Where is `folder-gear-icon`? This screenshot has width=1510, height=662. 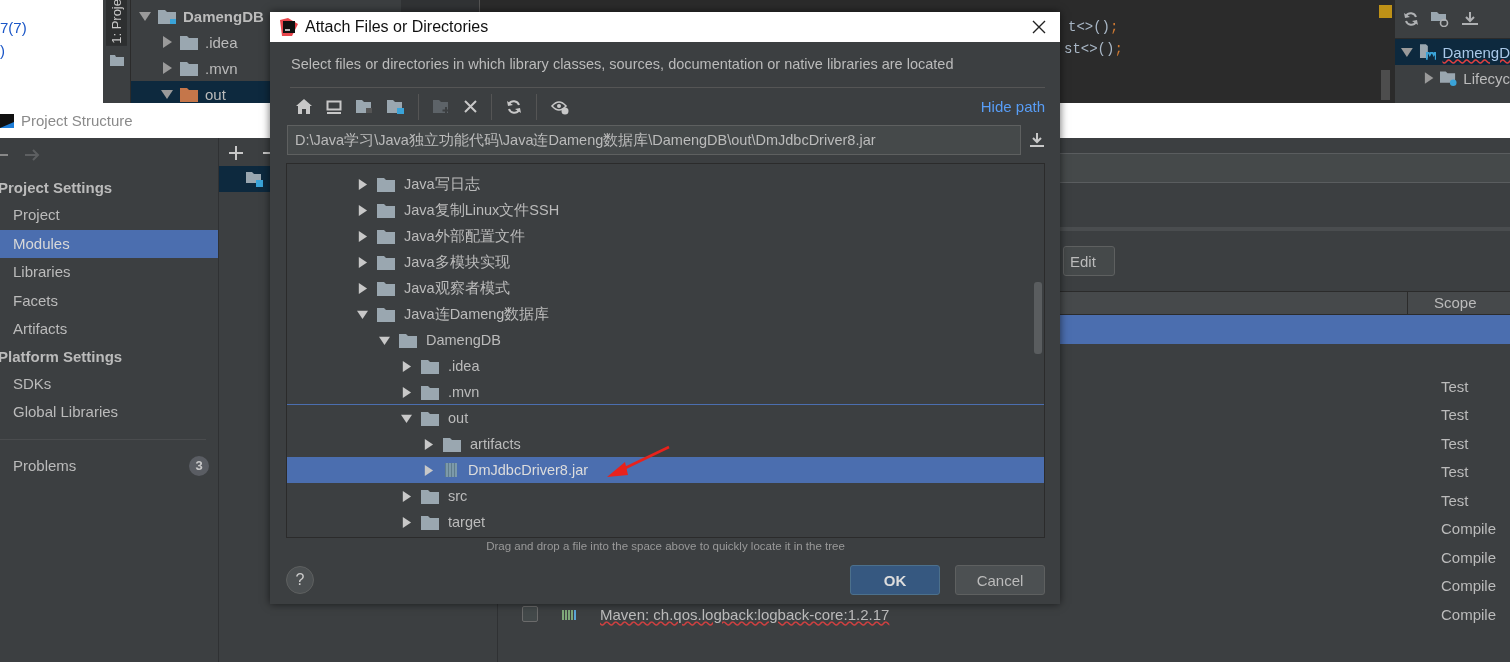 folder-gear-icon is located at coordinates (1449, 78).